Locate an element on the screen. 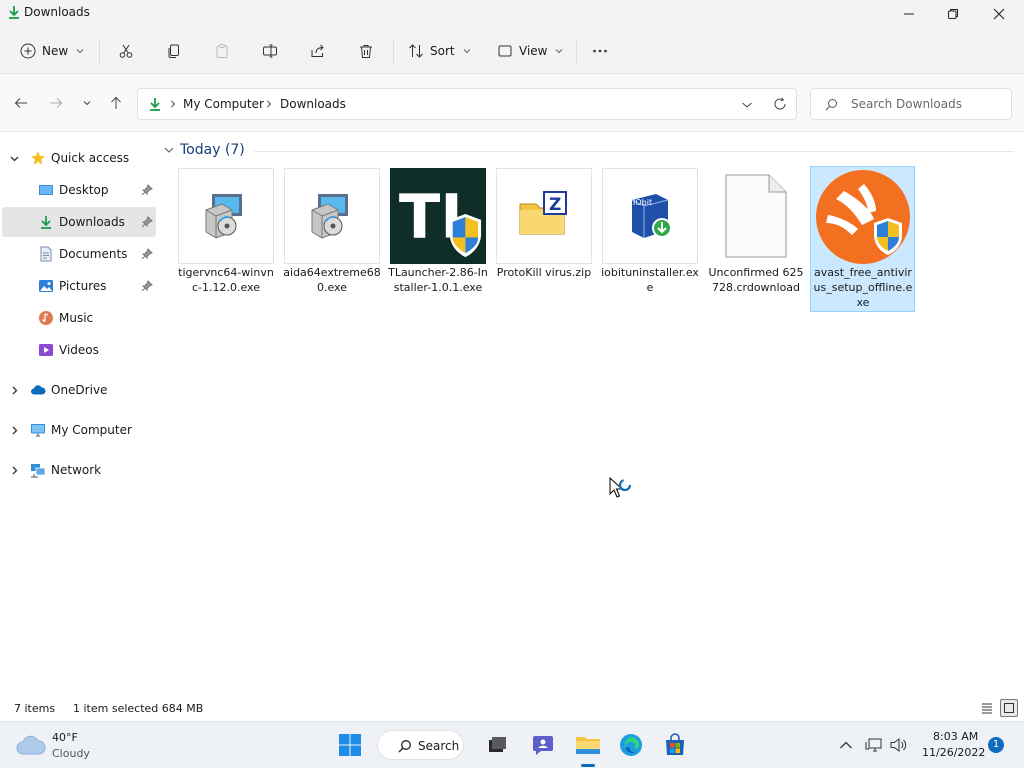 The image size is (1024, 768). speaker-icon is located at coordinates (898, 745).